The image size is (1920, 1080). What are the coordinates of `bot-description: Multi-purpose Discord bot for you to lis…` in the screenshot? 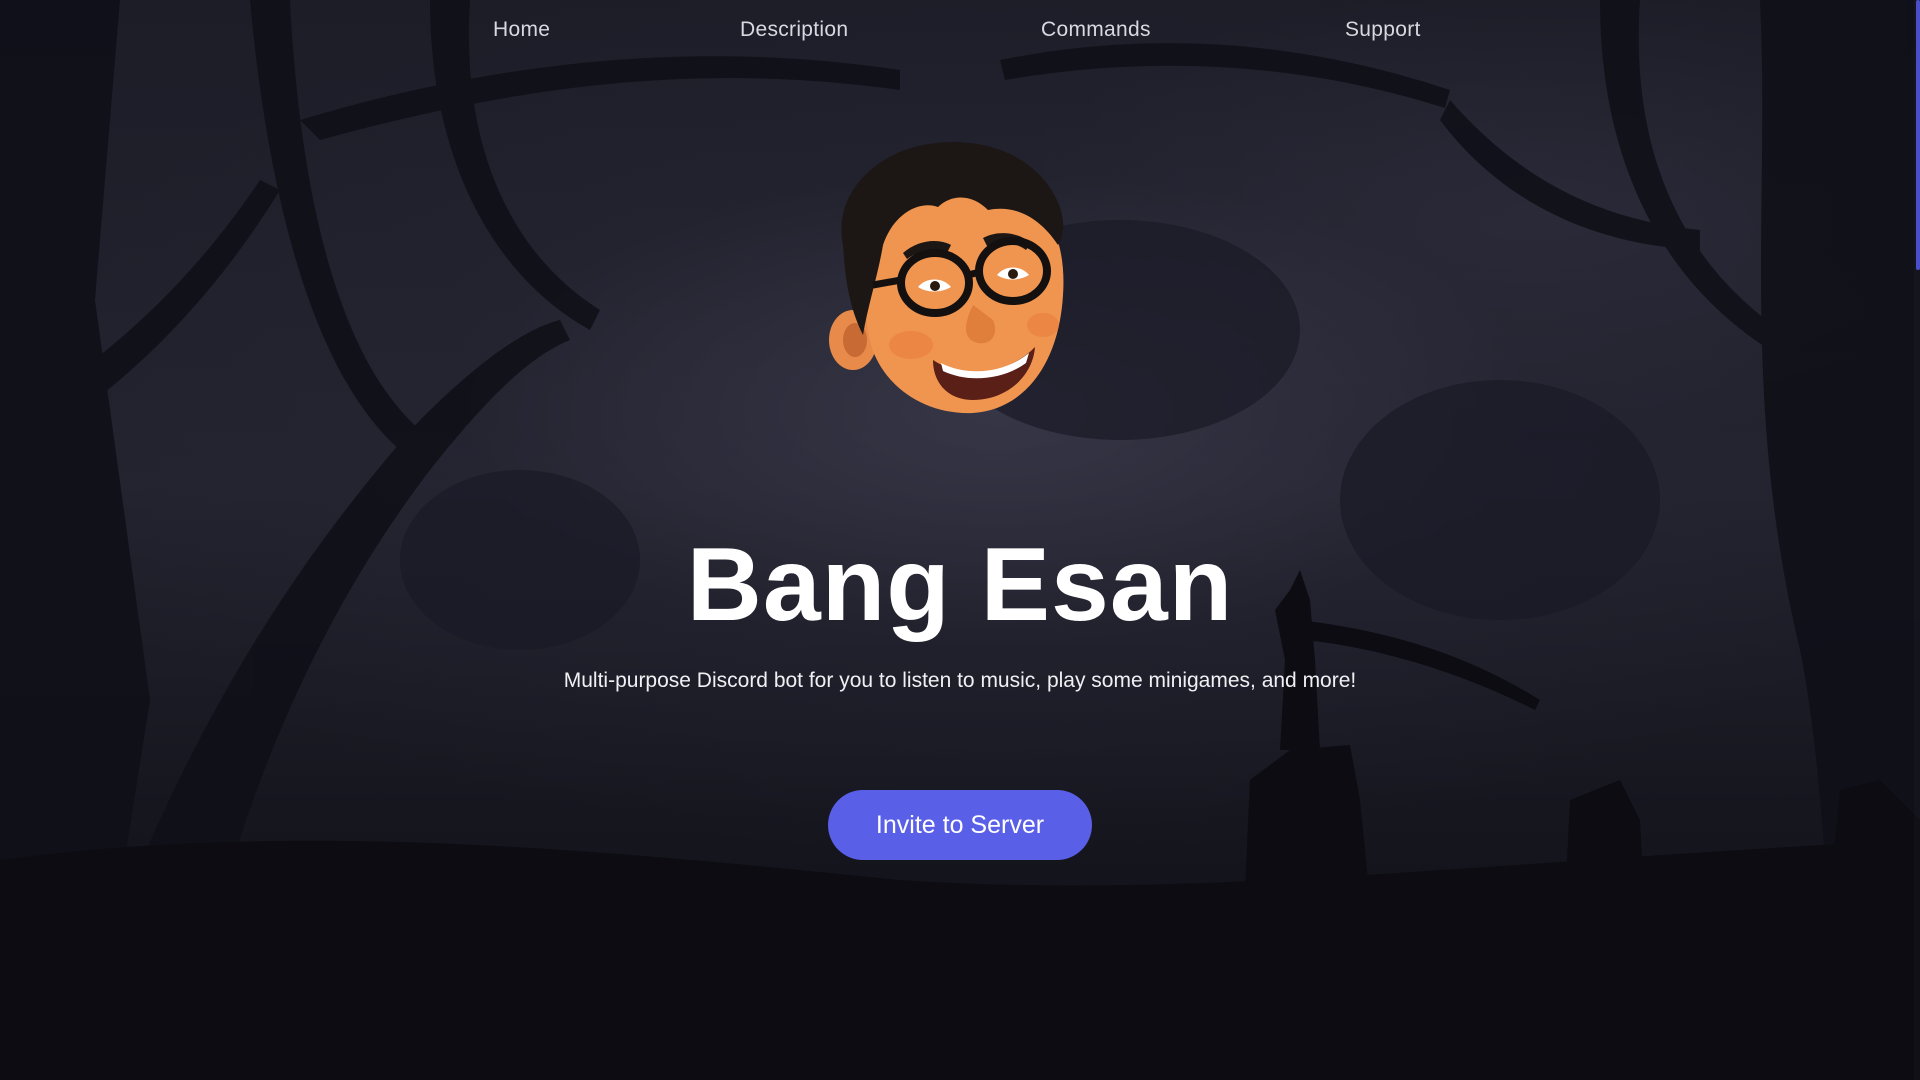 It's located at (960, 680).